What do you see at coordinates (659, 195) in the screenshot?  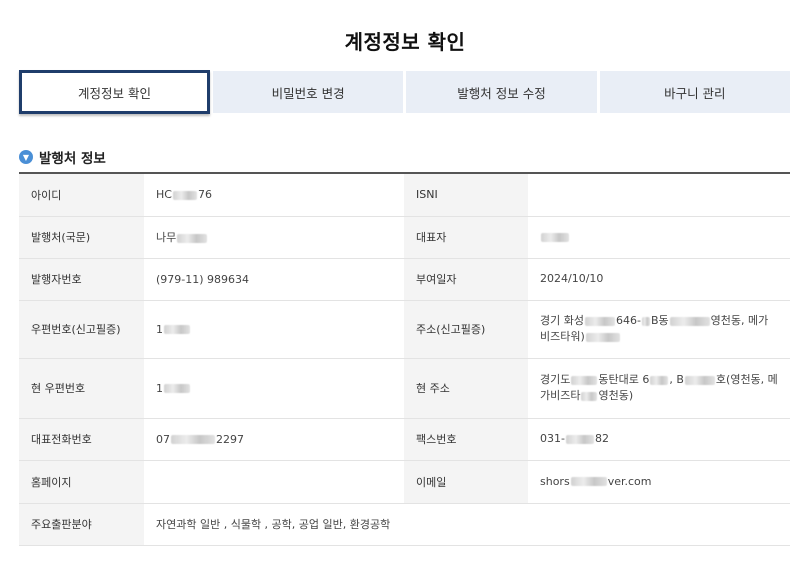 I see `isni-value` at bounding box center [659, 195].